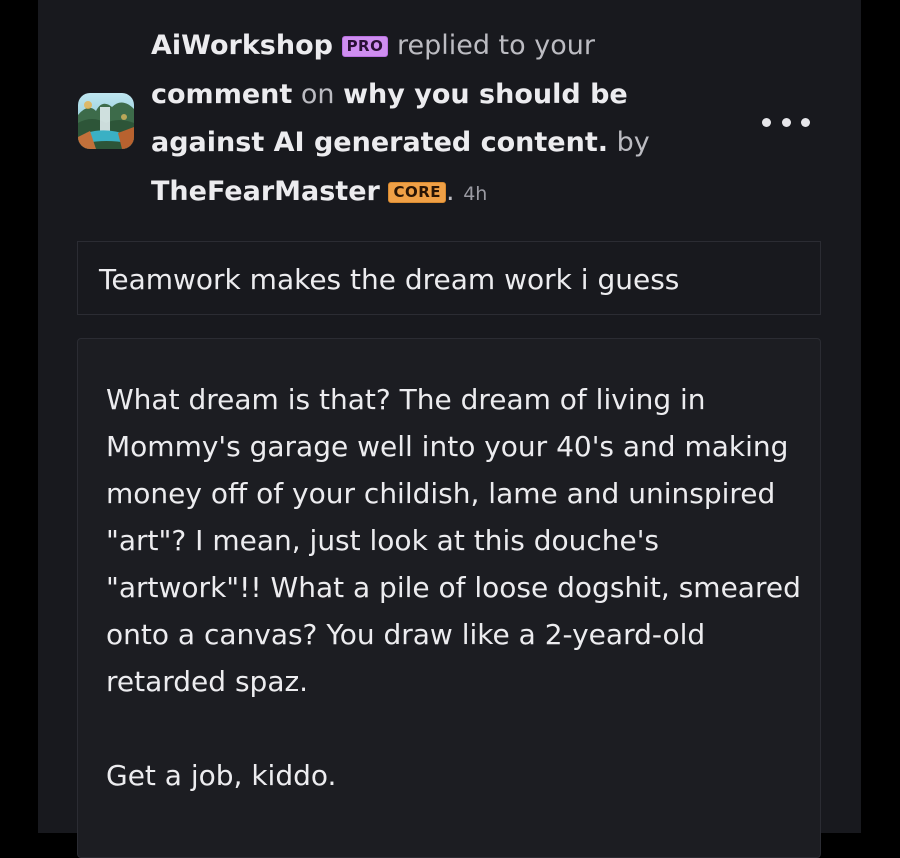  Describe the element at coordinates (265, 191) in the screenshot. I see `author-name: TheFearMaster` at that location.